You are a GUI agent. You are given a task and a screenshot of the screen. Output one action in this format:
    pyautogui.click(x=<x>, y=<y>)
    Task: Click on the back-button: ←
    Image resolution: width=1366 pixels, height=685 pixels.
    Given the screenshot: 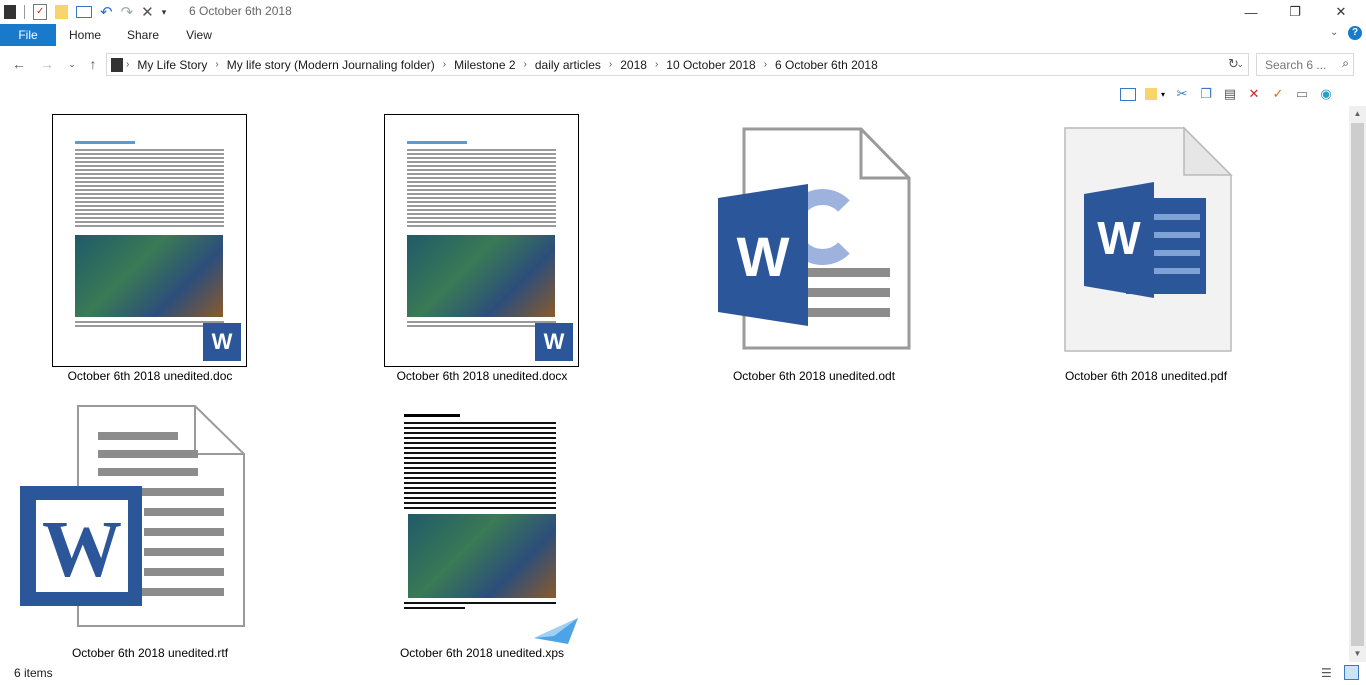 What is the action you would take?
    pyautogui.click(x=19, y=64)
    